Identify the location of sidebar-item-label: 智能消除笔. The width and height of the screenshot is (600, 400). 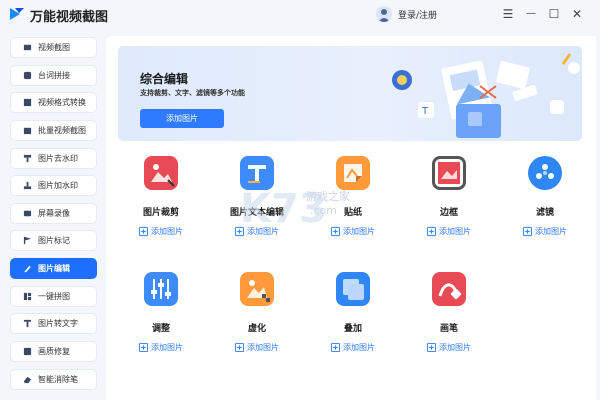
(58, 379).